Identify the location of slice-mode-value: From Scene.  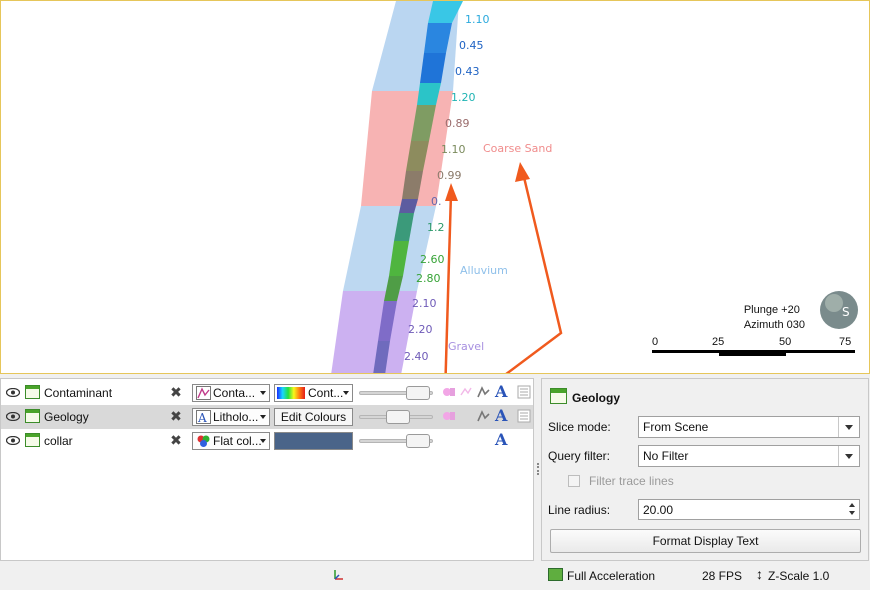
(676, 427).